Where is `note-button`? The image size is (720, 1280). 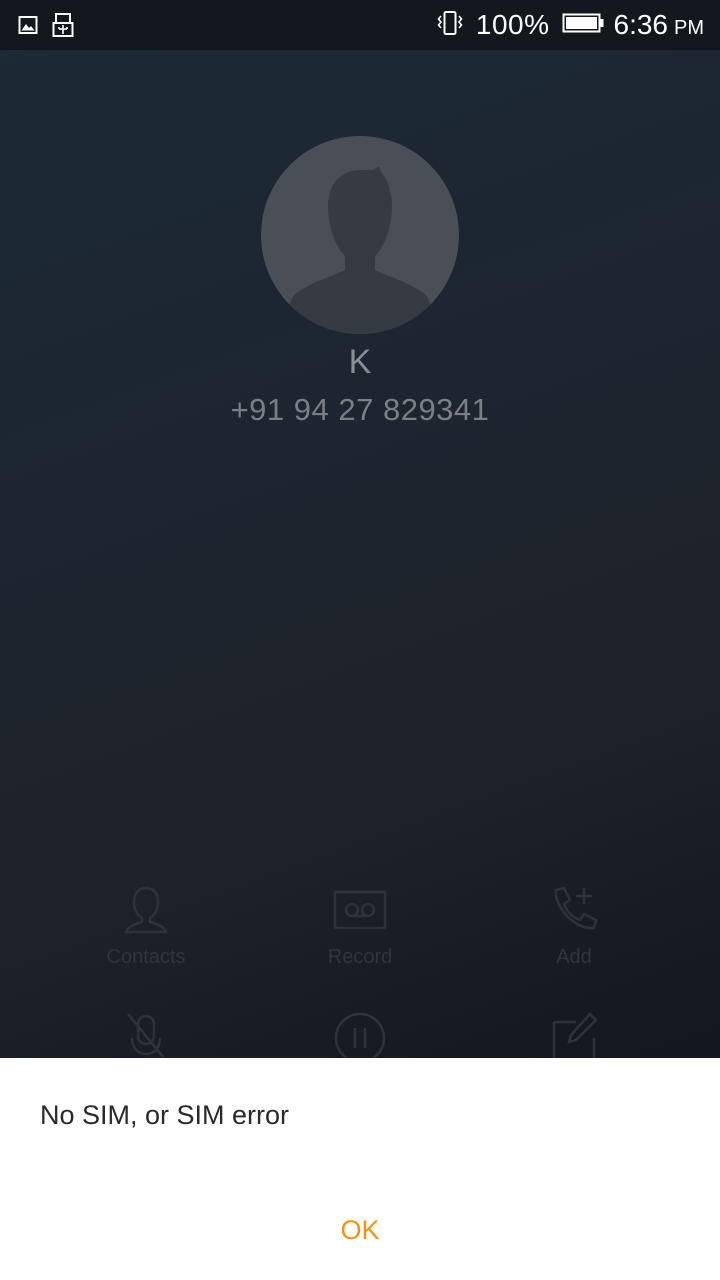
note-button is located at coordinates (574, 1036).